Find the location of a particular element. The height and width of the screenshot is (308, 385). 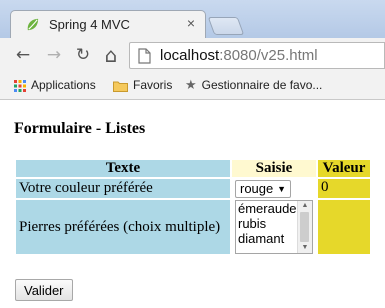

browser-tab: Spring 4 MVC × is located at coordinates (108, 24).